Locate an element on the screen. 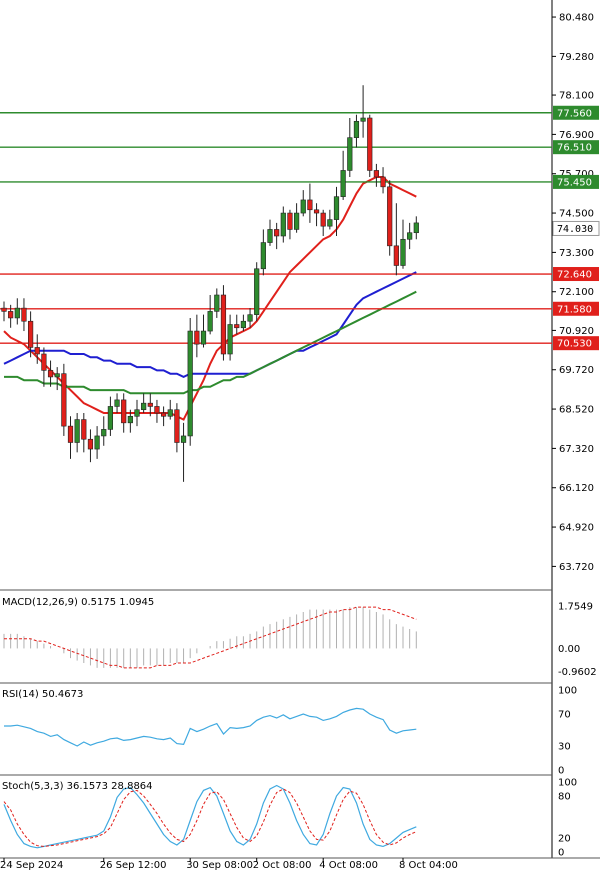 The height and width of the screenshot is (870, 600). current-price-label: 74.030 is located at coordinates (575, 229).